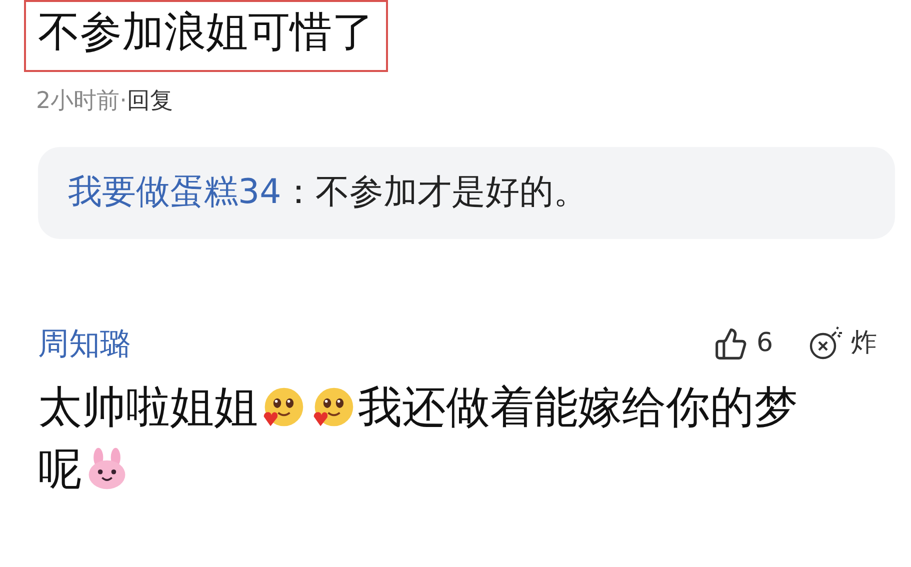  Describe the element at coordinates (731, 343) in the screenshot. I see `thumbs-up-icon` at that location.